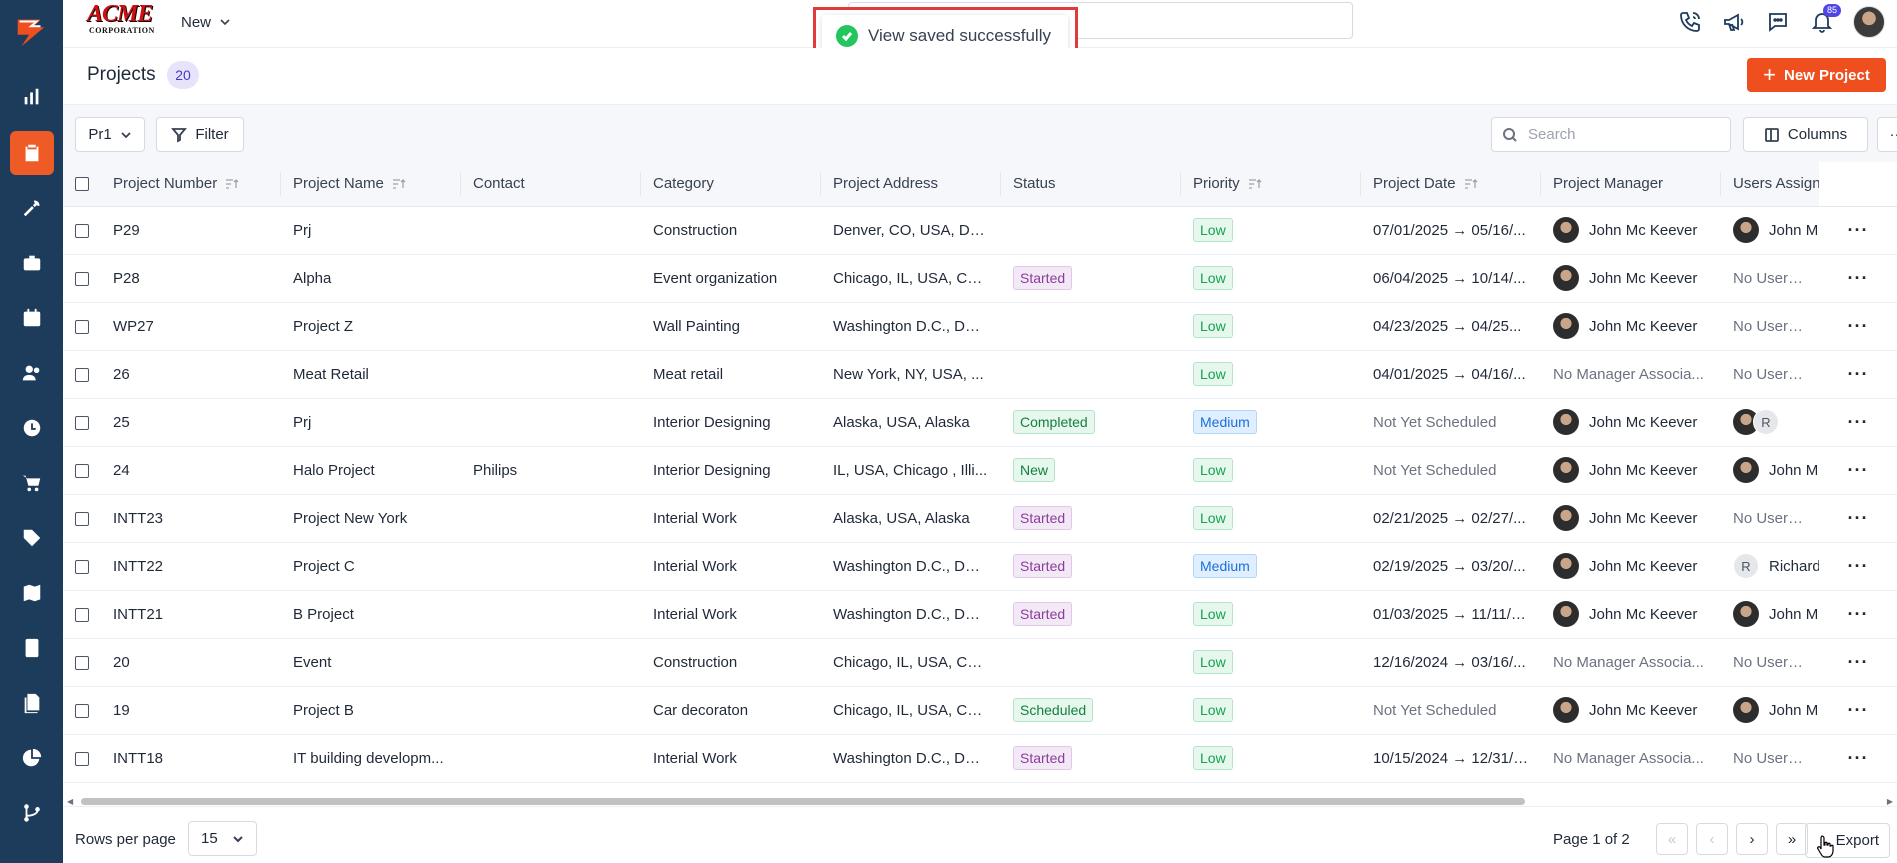 The image size is (1897, 863). Describe the element at coordinates (731, 184) in the screenshot. I see `column-category: Category` at that location.